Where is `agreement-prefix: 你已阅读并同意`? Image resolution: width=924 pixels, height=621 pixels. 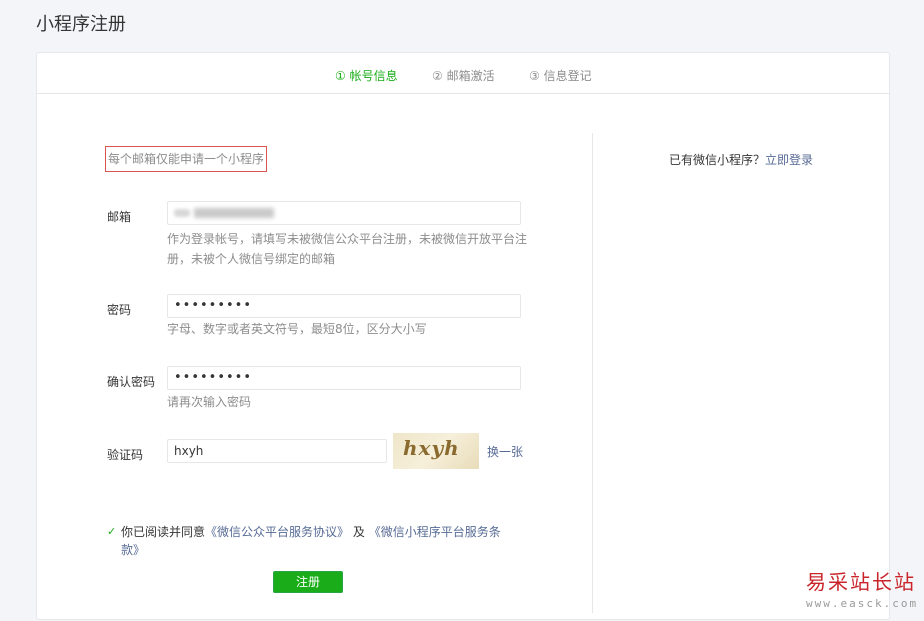 agreement-prefix: 你已阅读并同意 is located at coordinates (163, 532).